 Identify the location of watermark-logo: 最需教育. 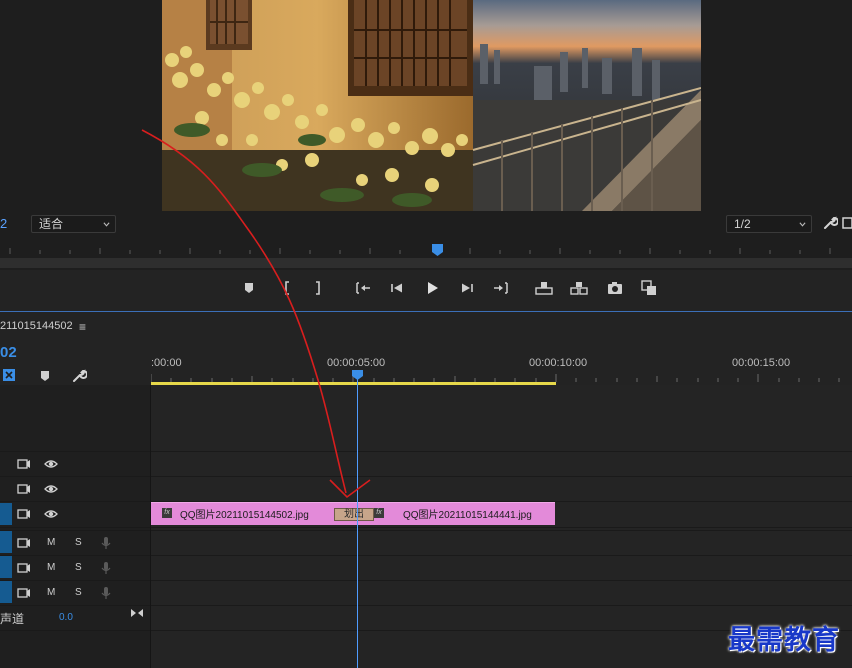
(784, 640).